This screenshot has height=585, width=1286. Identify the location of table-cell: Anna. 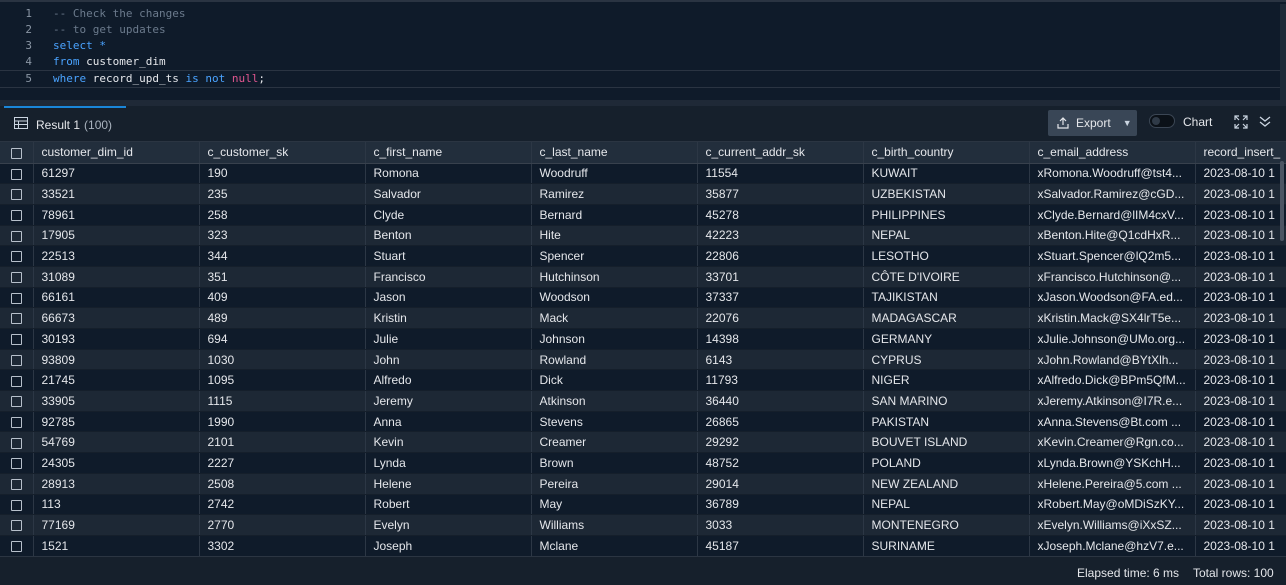
(448, 422).